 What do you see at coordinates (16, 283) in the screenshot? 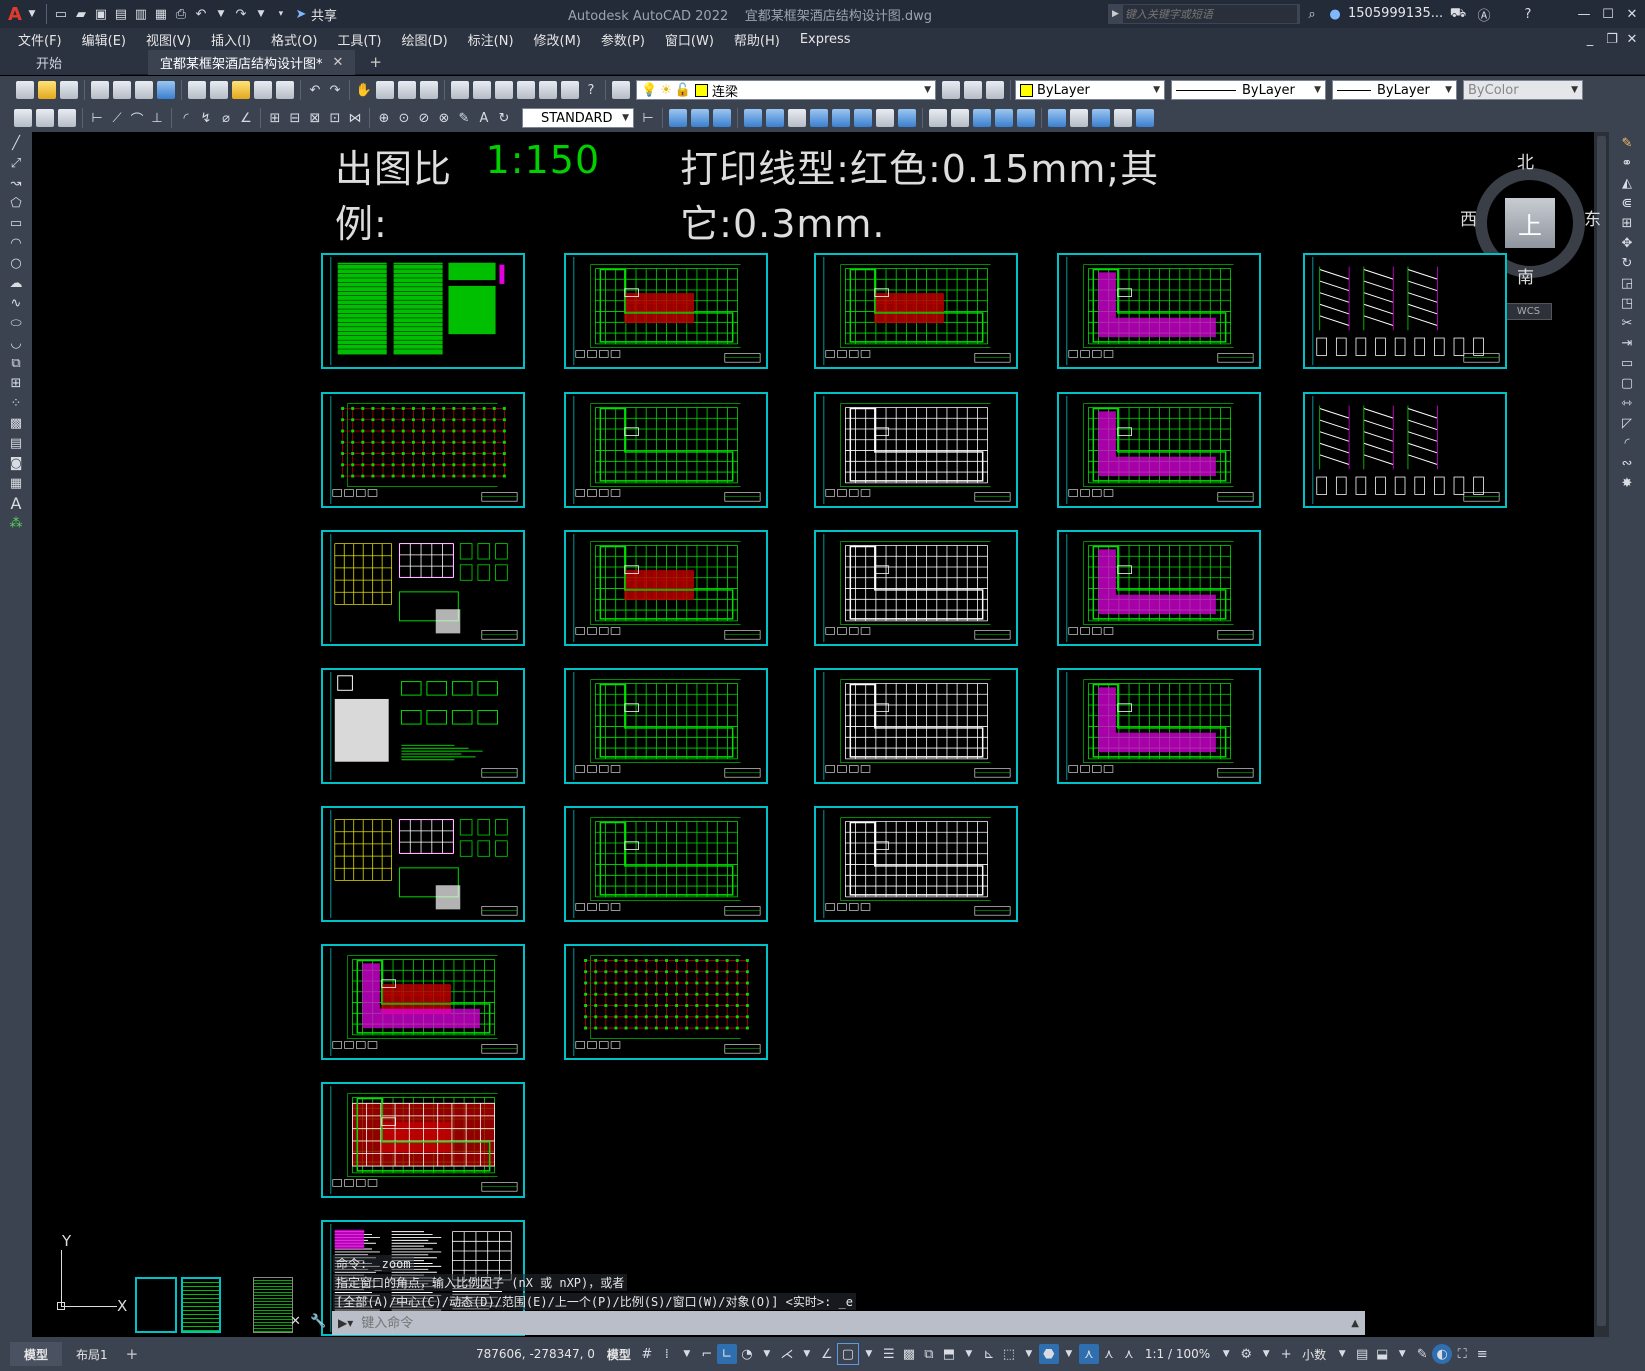
I see `revision-cloud-icon: ☁` at bounding box center [16, 283].